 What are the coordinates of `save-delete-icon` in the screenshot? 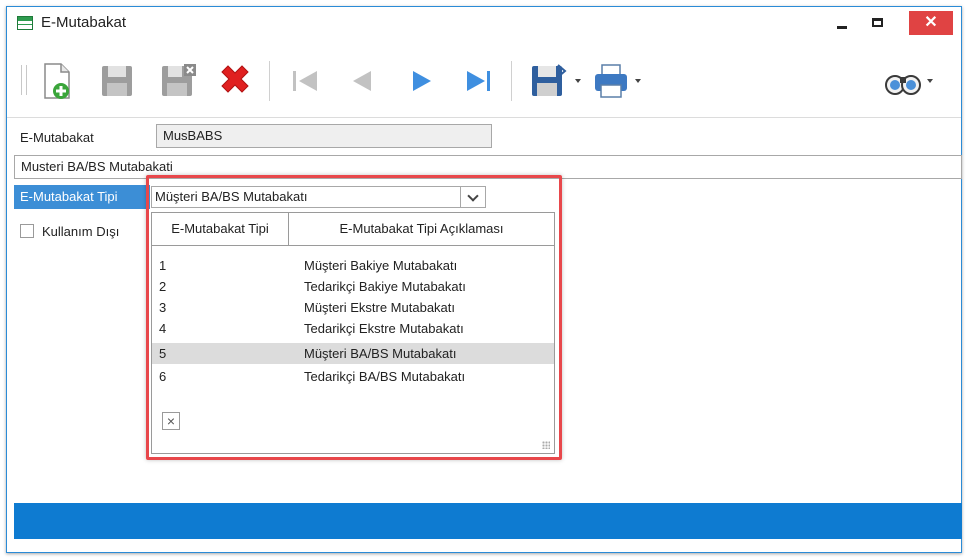 It's located at (179, 80).